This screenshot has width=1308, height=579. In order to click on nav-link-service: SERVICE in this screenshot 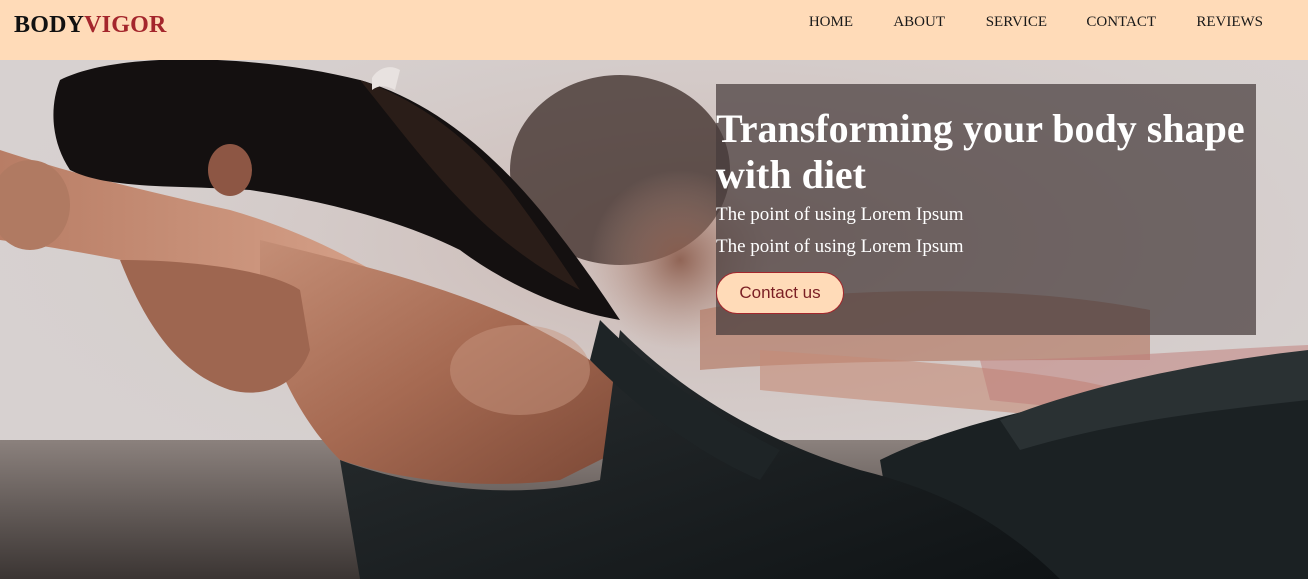, I will do `click(1016, 22)`.